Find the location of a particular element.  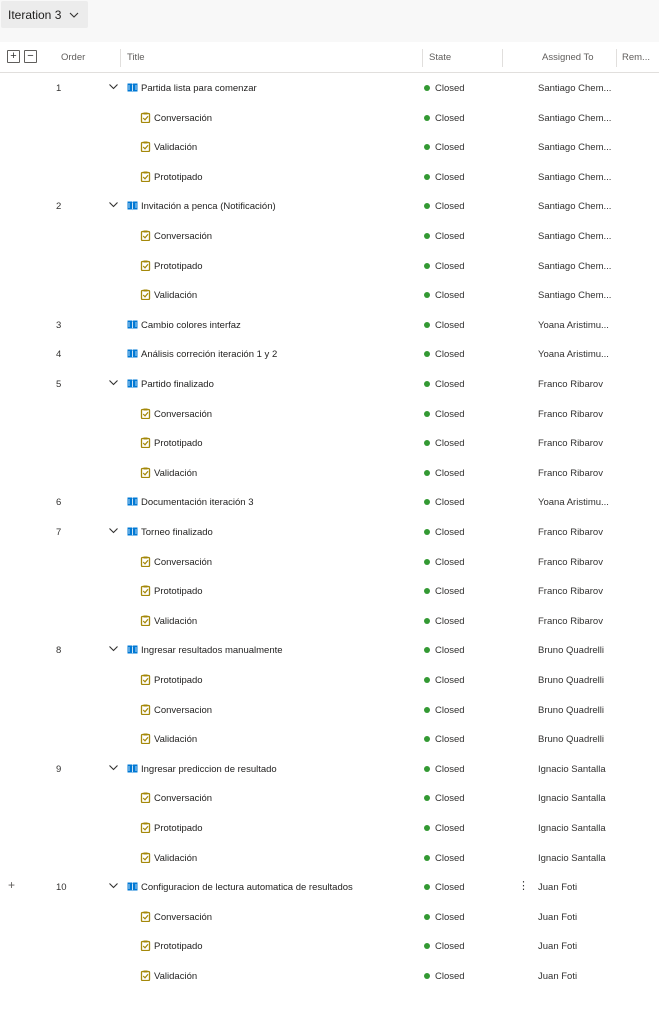

more-actions-button: ⋮ is located at coordinates (523, 885).